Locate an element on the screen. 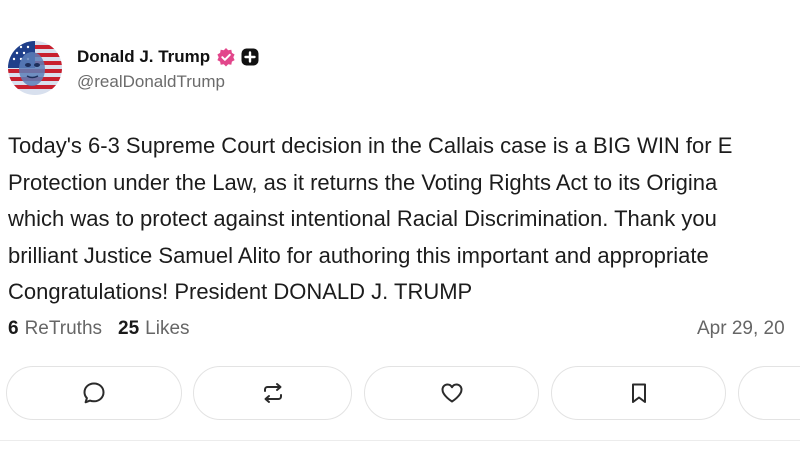 The image size is (800, 450). divider is located at coordinates (400, 440).